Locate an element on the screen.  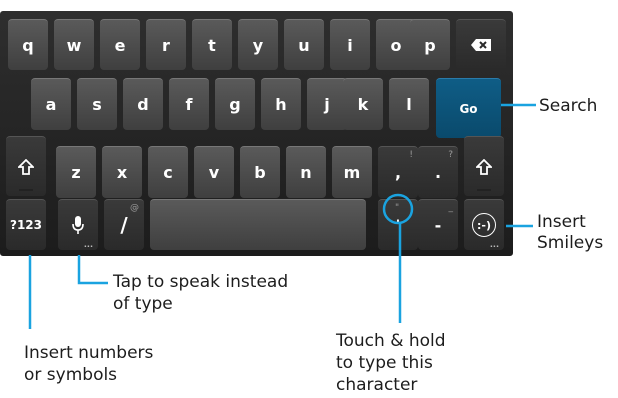
callout-numbers-line2: or symbols is located at coordinates (71, 375).